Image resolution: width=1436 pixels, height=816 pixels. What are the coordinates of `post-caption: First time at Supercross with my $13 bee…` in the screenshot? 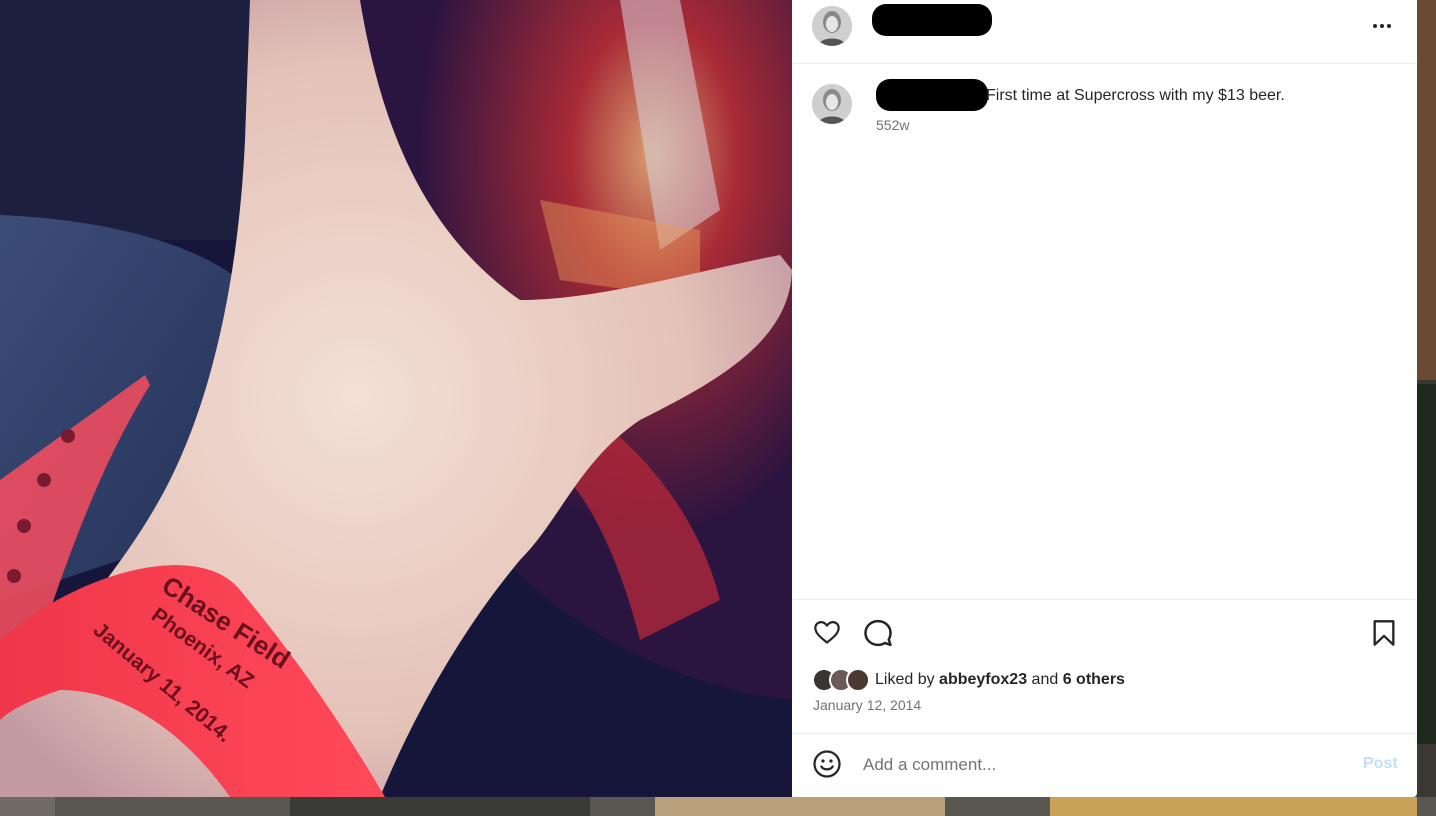 It's located at (1135, 95).